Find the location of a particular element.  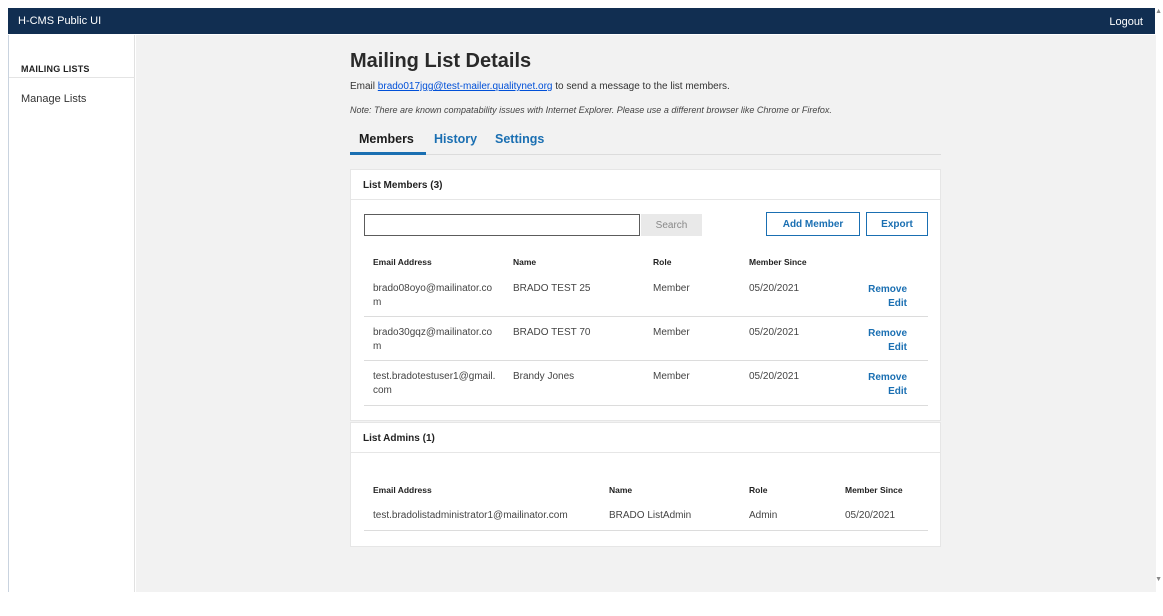

logout-link: Logout is located at coordinates (1126, 22).